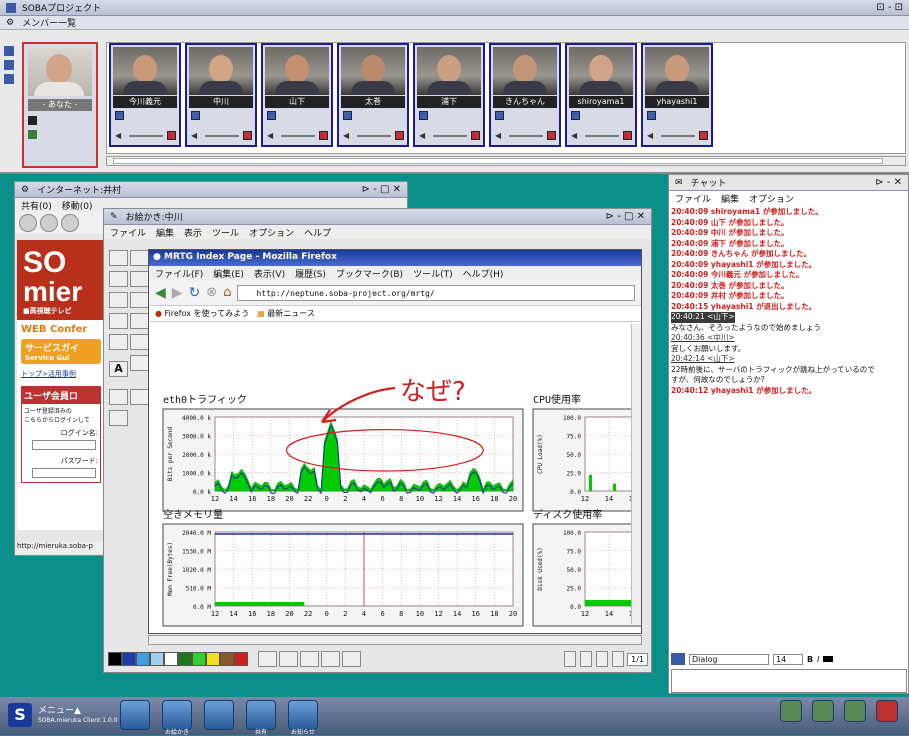 The height and width of the screenshot is (736, 909). Describe the element at coordinates (433, 273) in the screenshot. I see `firefox-menu-item-5: ツール(T)` at that location.